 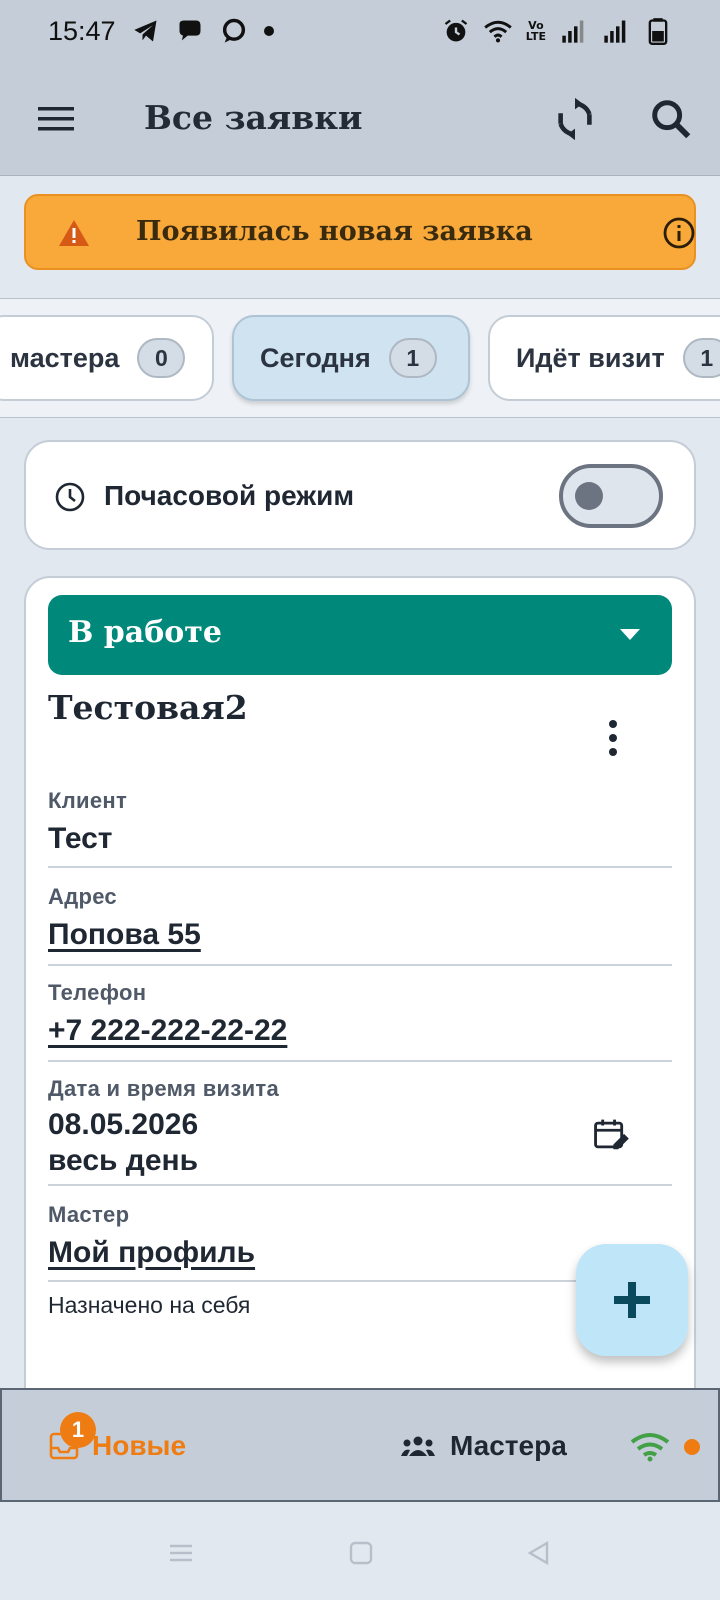 What do you see at coordinates (315, 357) in the screenshot?
I see `tab-label: Сегодня` at bounding box center [315, 357].